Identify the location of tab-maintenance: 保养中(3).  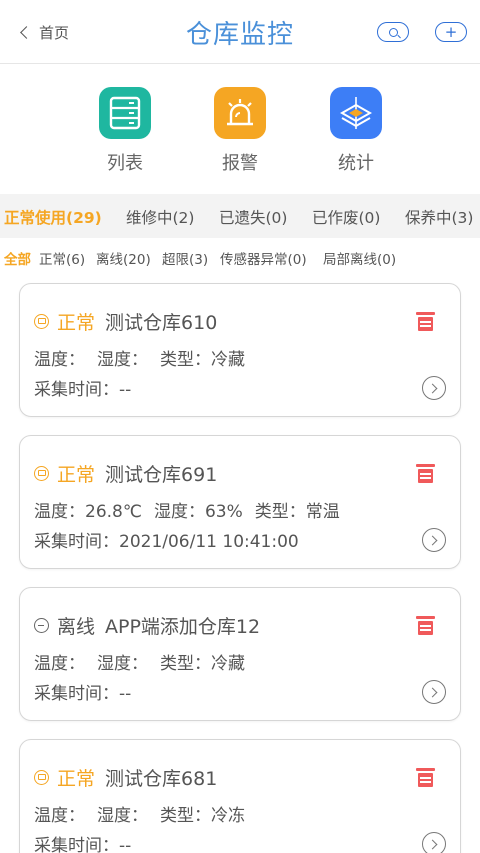
(439, 217).